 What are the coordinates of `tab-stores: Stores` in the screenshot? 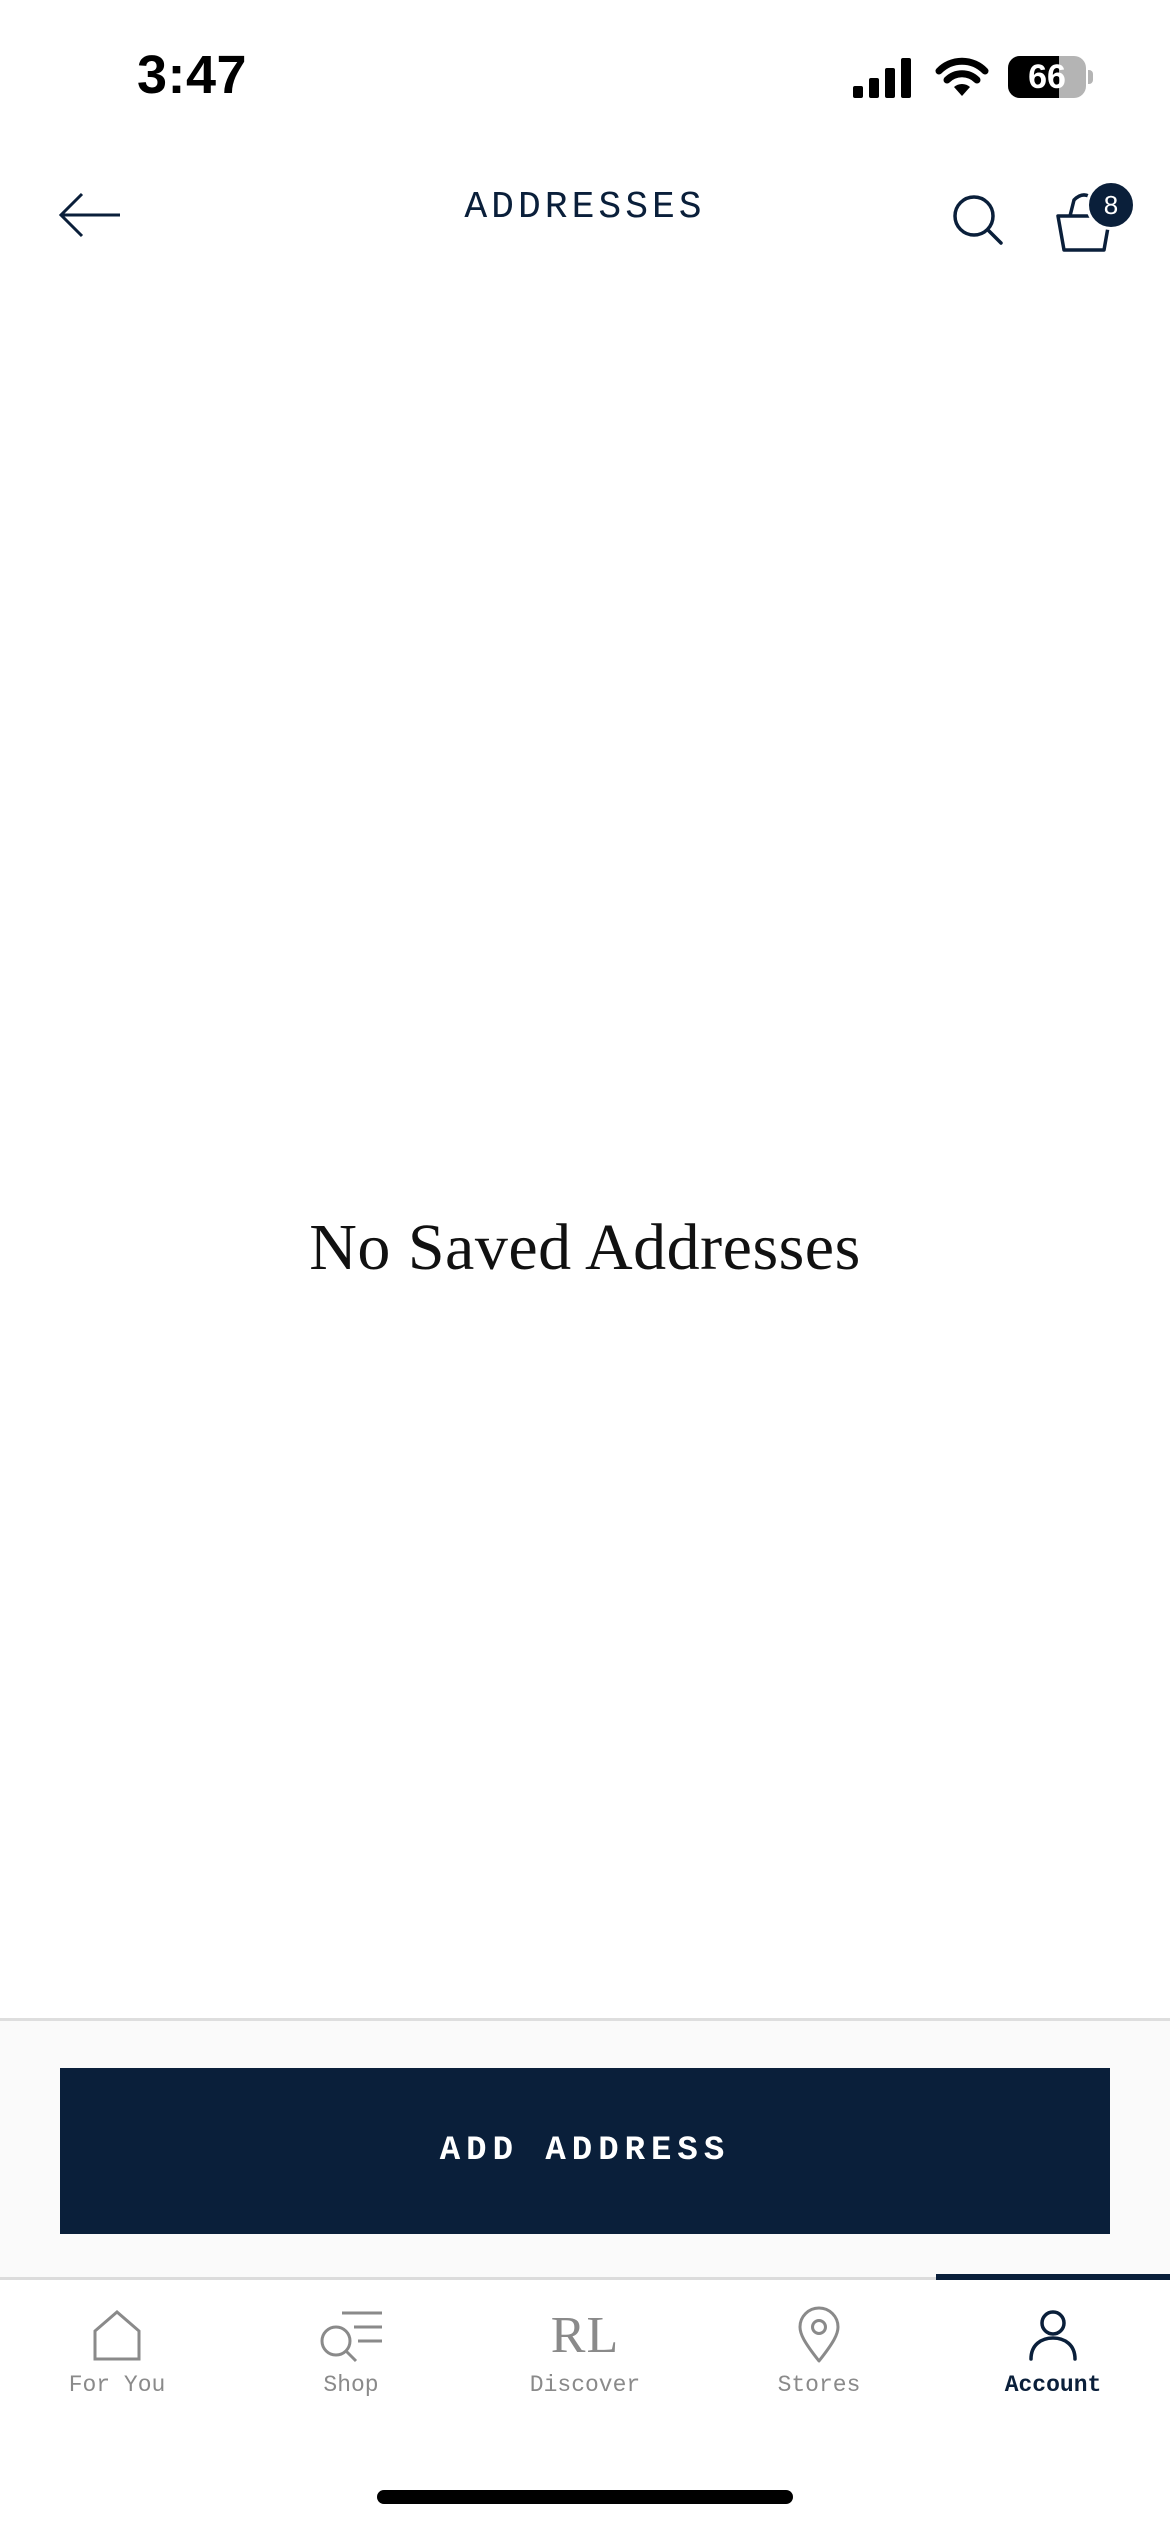 It's located at (819, 2360).